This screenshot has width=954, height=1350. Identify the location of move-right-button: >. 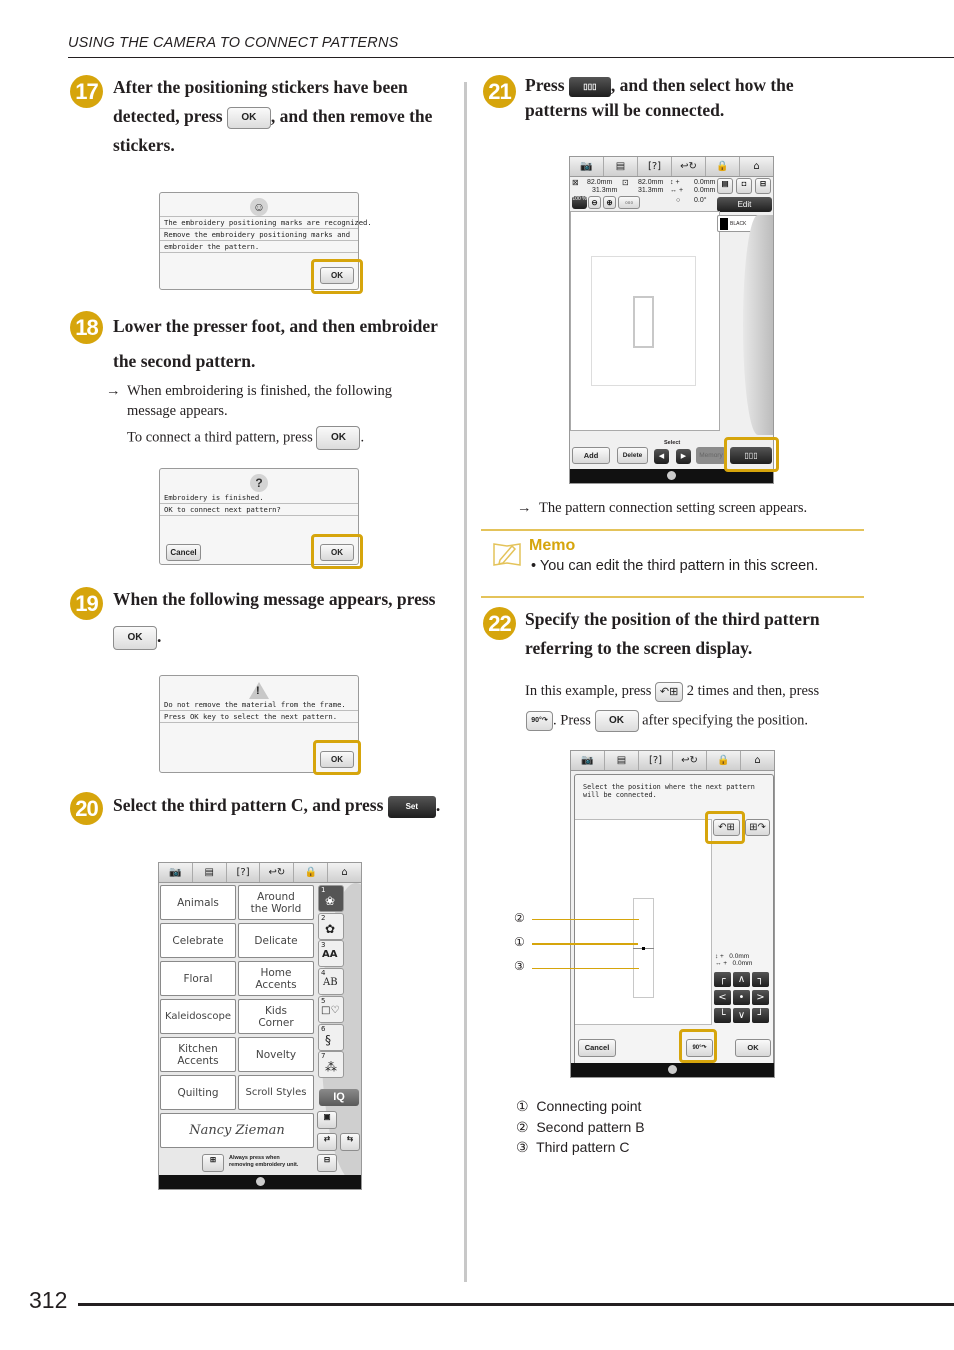
(760, 997).